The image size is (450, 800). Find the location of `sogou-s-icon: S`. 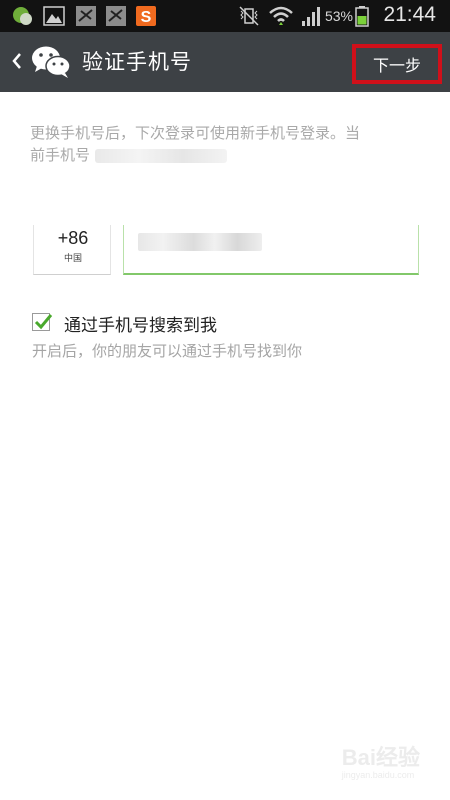

sogou-s-icon: S is located at coordinates (146, 16).